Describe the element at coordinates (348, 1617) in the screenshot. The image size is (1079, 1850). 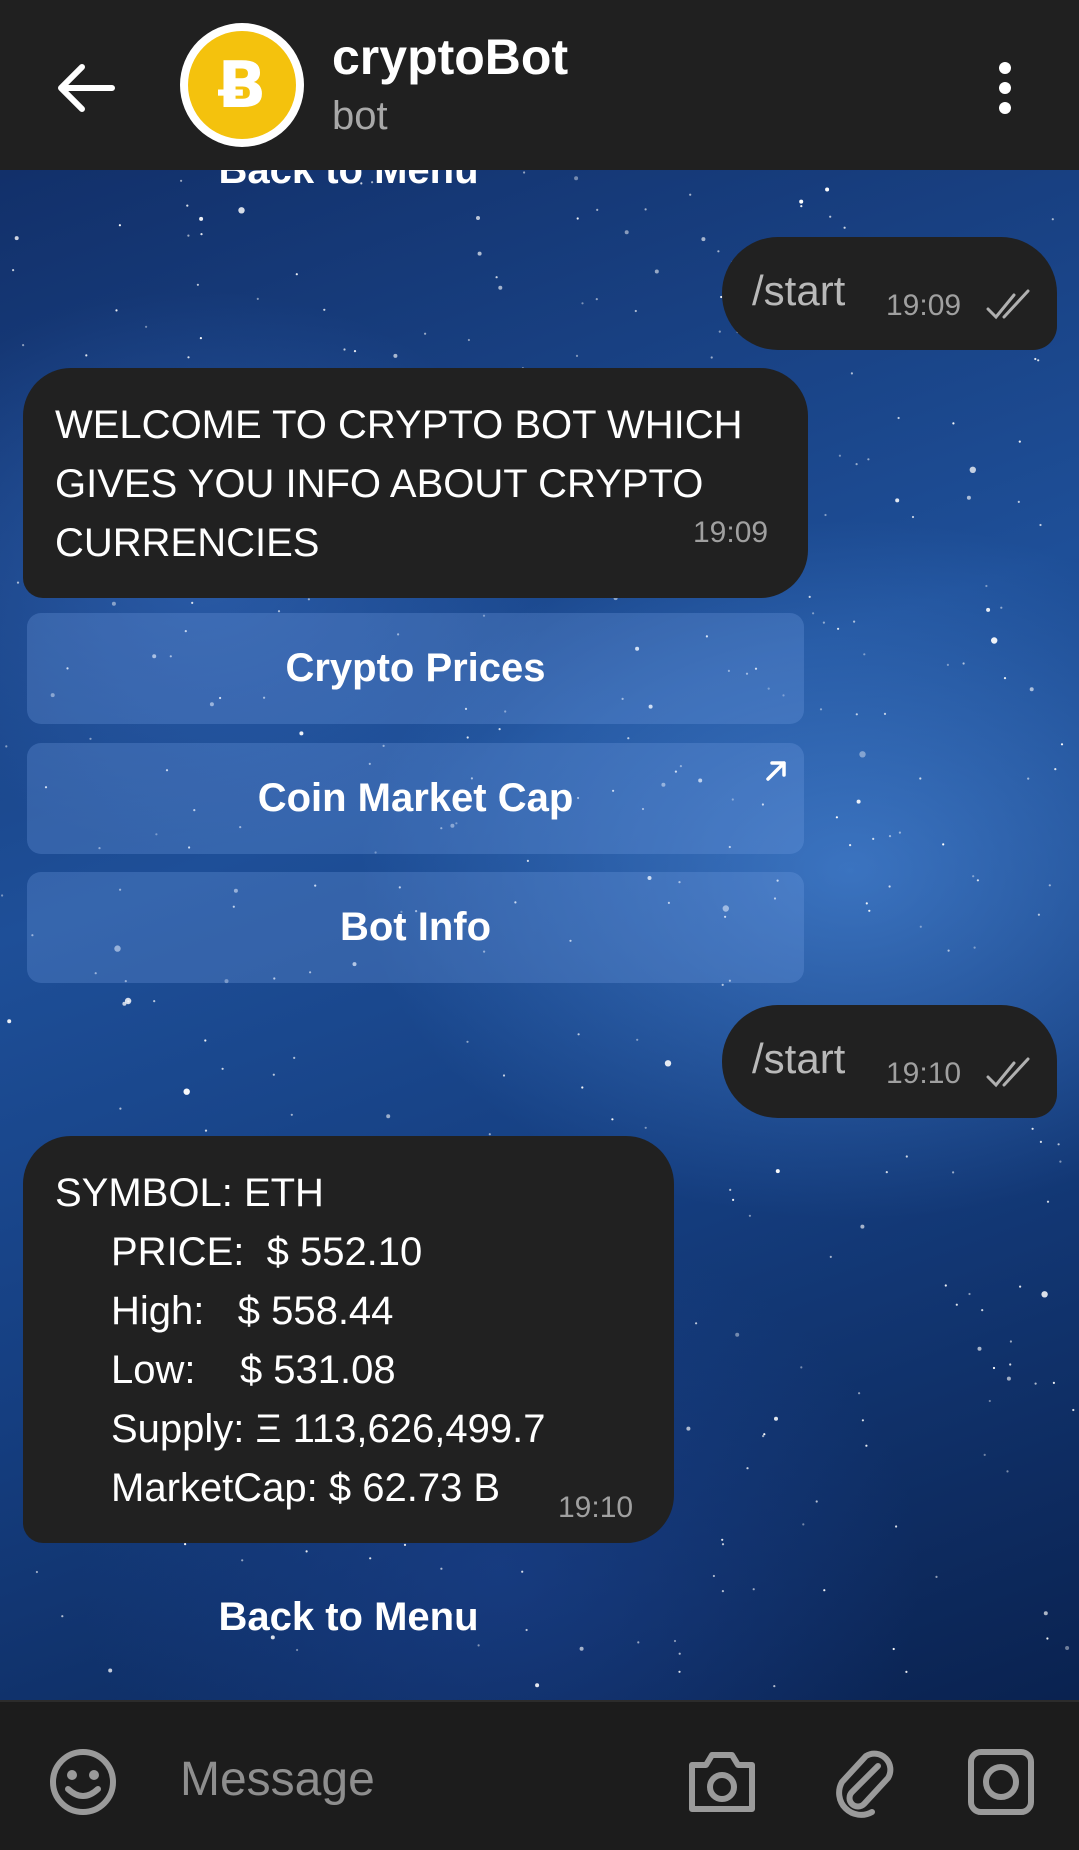
I see `back-to-menu-button: Back to Menu` at that location.